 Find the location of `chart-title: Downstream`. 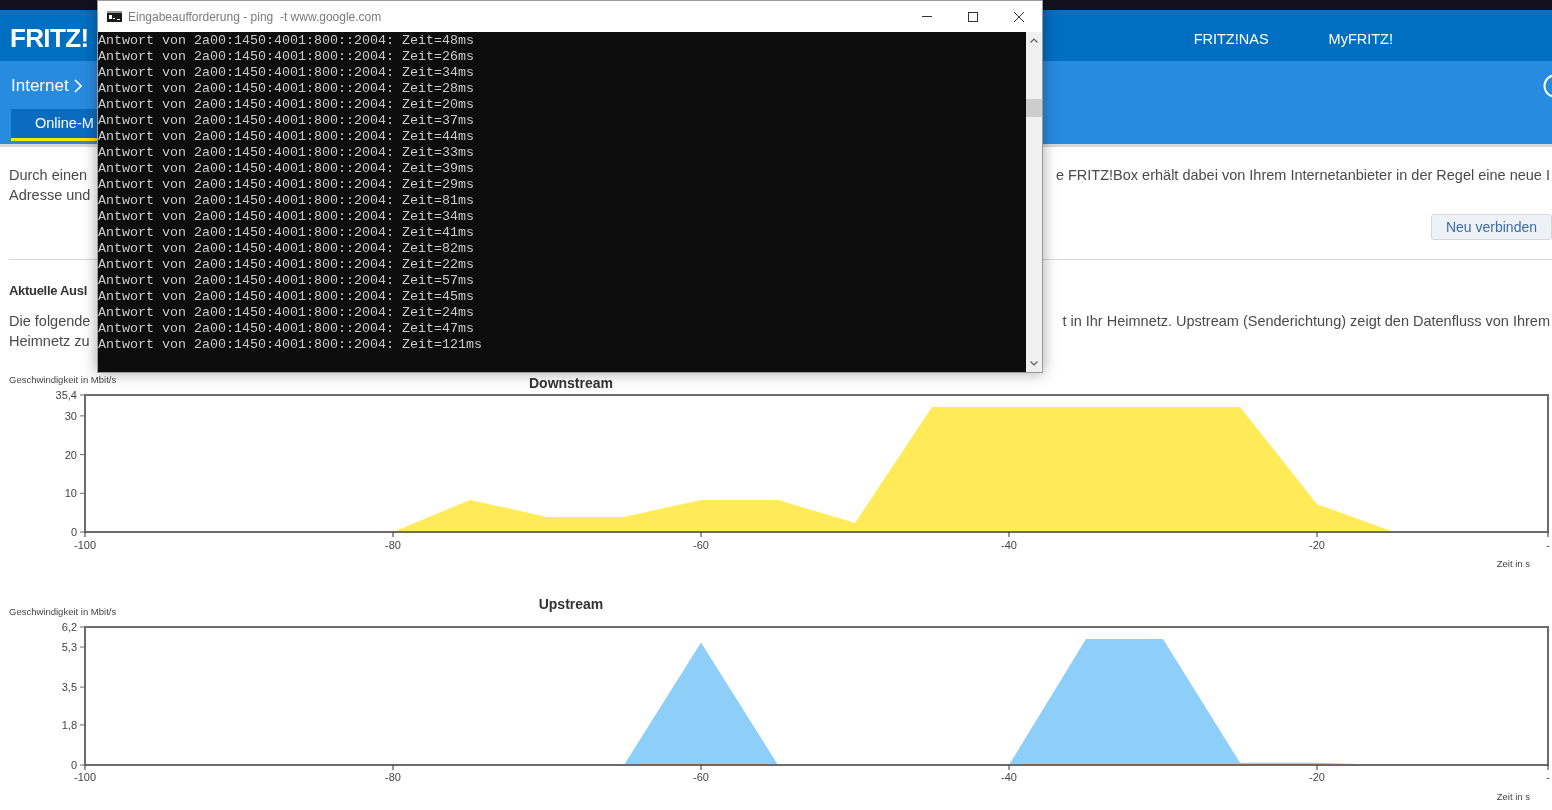

chart-title: Downstream is located at coordinates (571, 383).